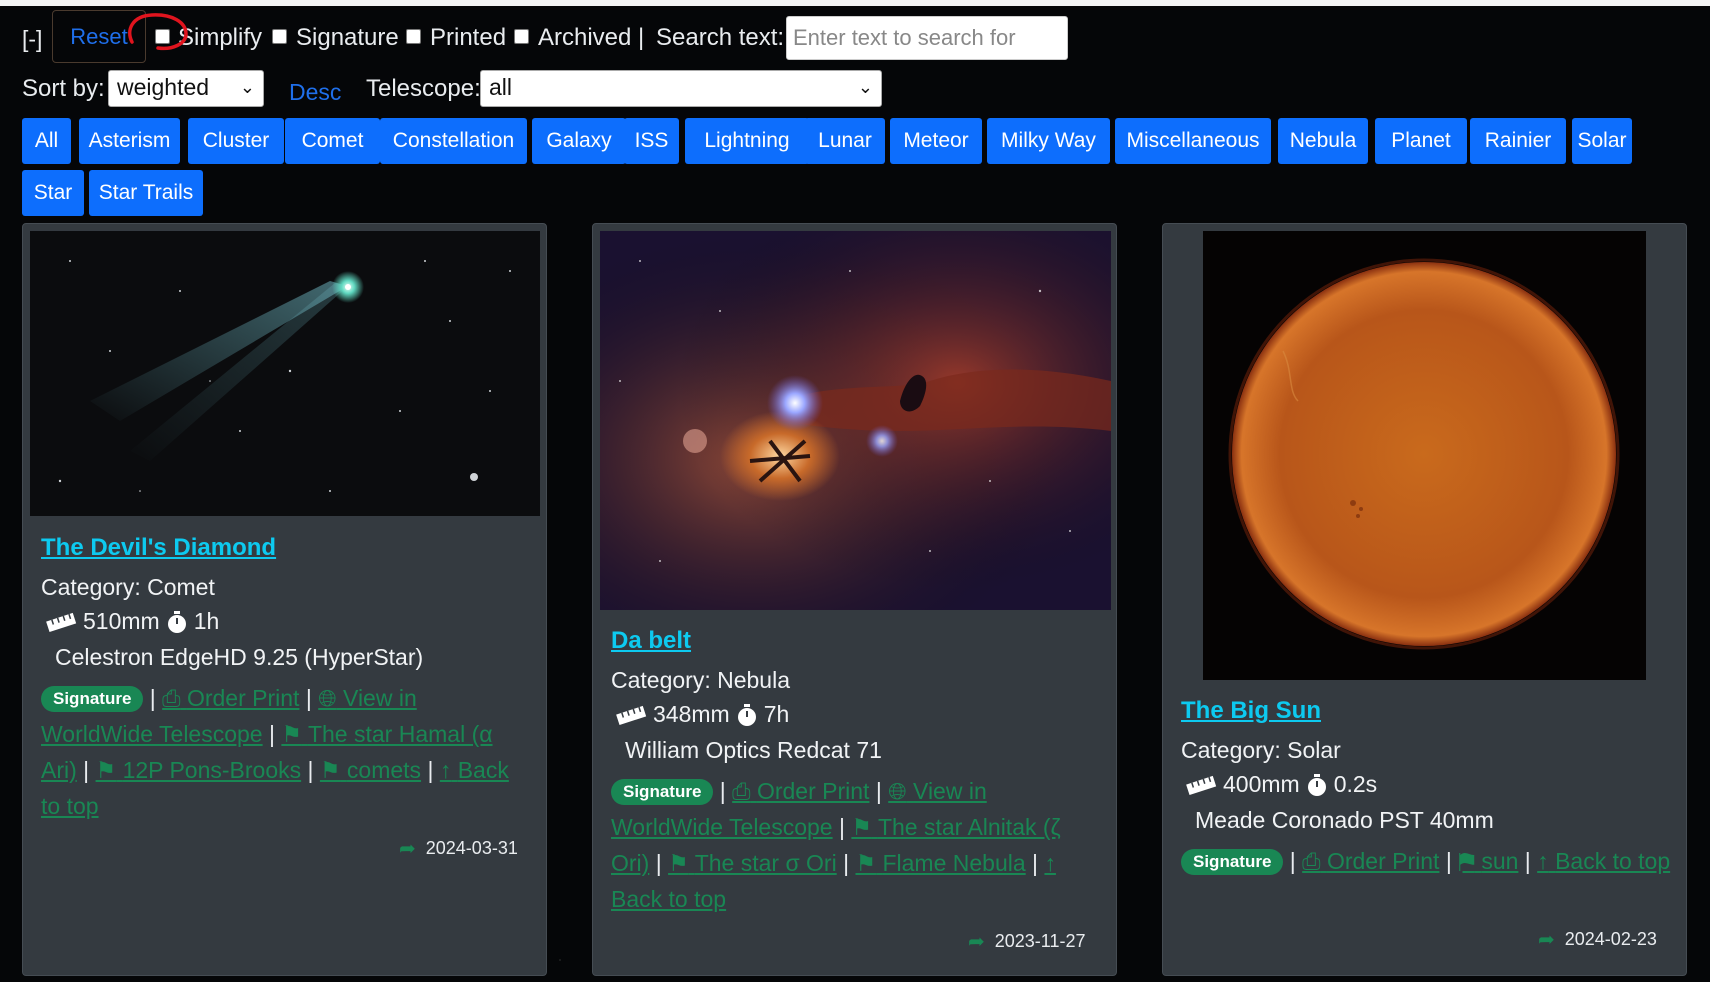 Image resolution: width=1710 pixels, height=982 pixels. What do you see at coordinates (285, 373) in the screenshot?
I see `comet-photo` at bounding box center [285, 373].